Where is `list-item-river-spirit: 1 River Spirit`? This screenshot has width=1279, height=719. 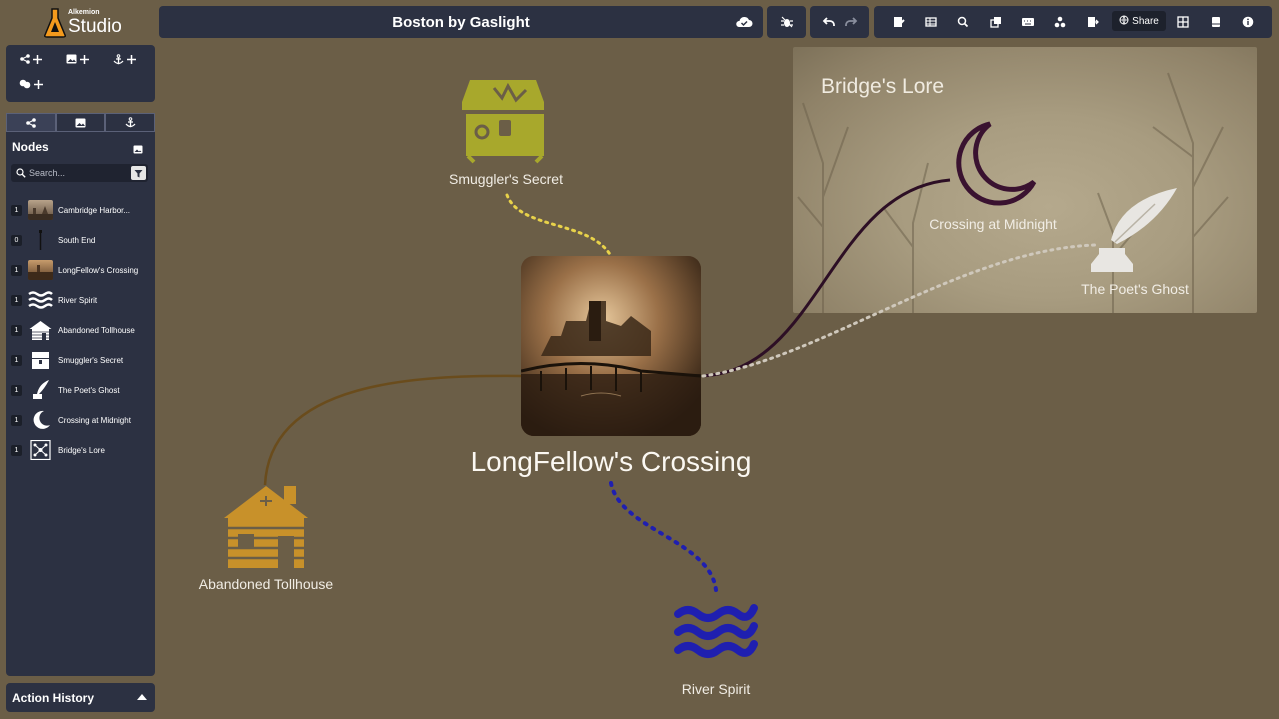 list-item-river-spirit: 1 River Spirit is located at coordinates (81, 300).